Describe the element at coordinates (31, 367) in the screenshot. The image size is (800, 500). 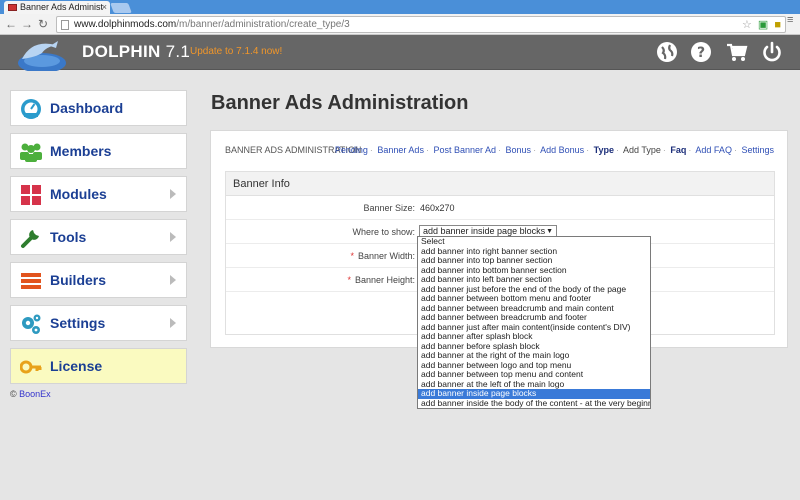
I see `key-icon` at that location.